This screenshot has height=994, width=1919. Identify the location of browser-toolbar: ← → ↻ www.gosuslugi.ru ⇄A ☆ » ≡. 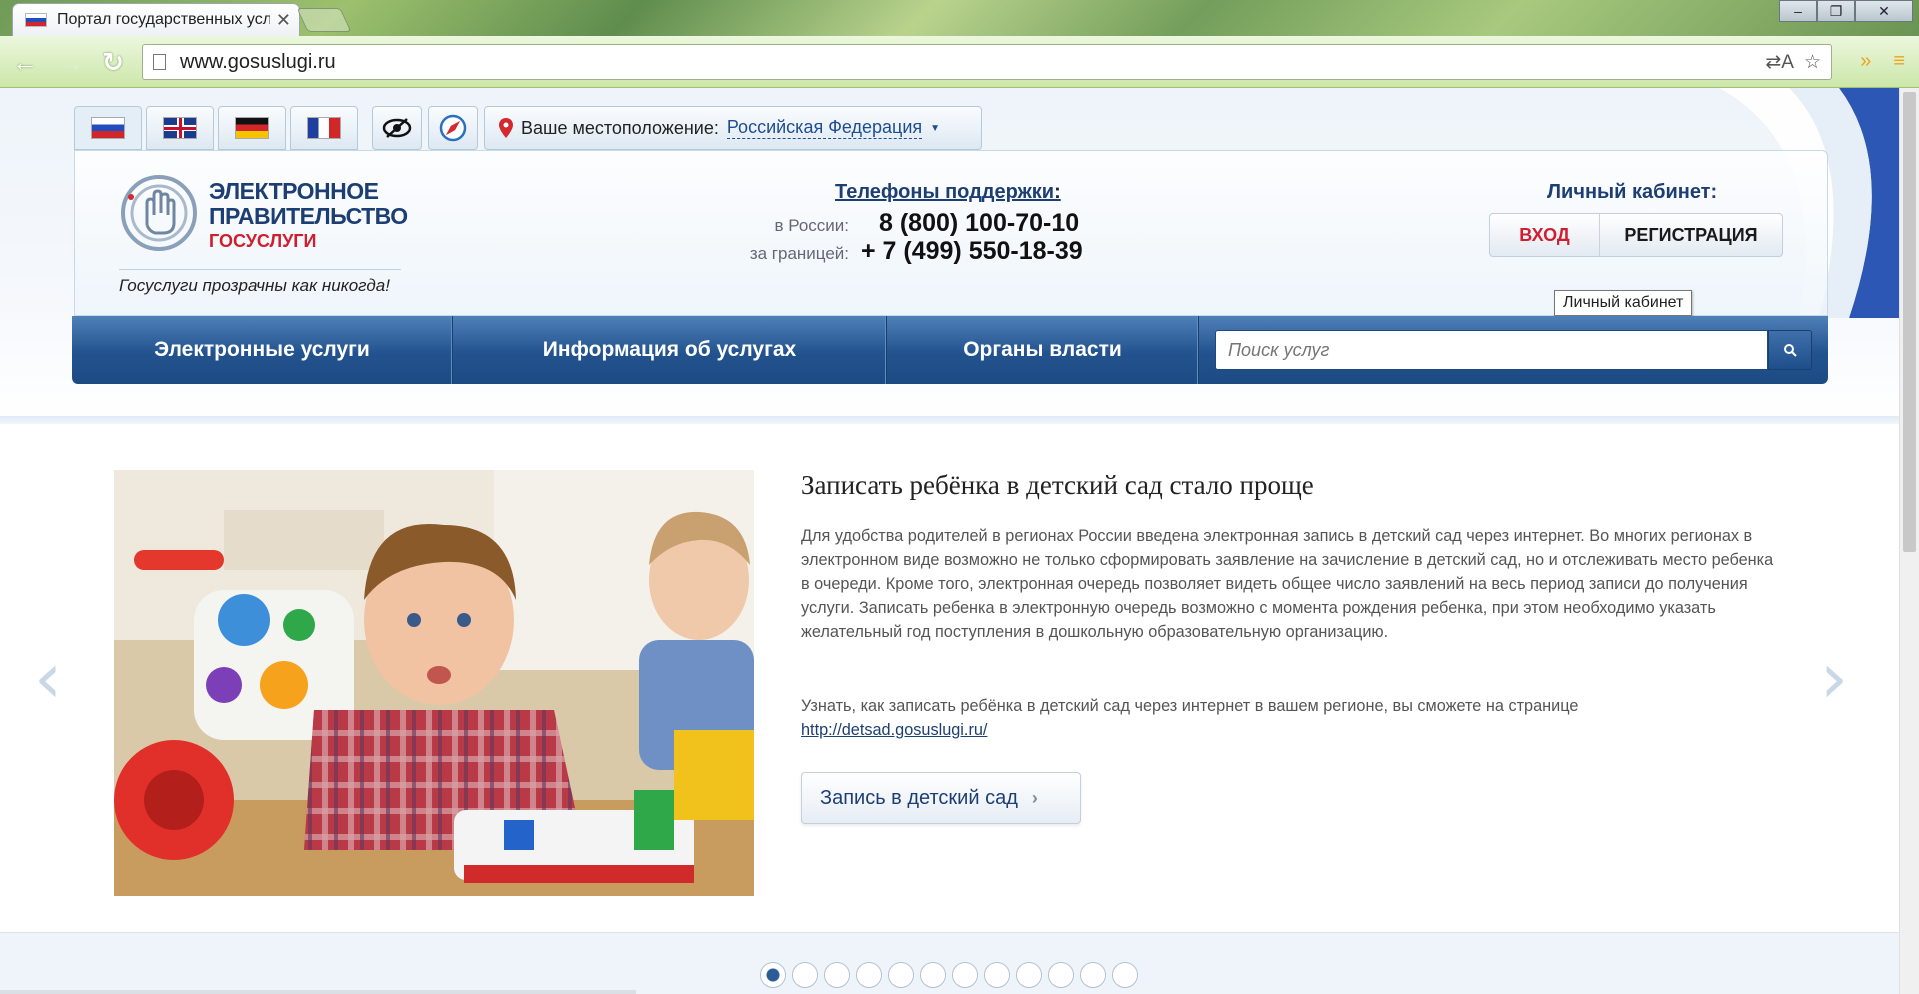
(959, 62).